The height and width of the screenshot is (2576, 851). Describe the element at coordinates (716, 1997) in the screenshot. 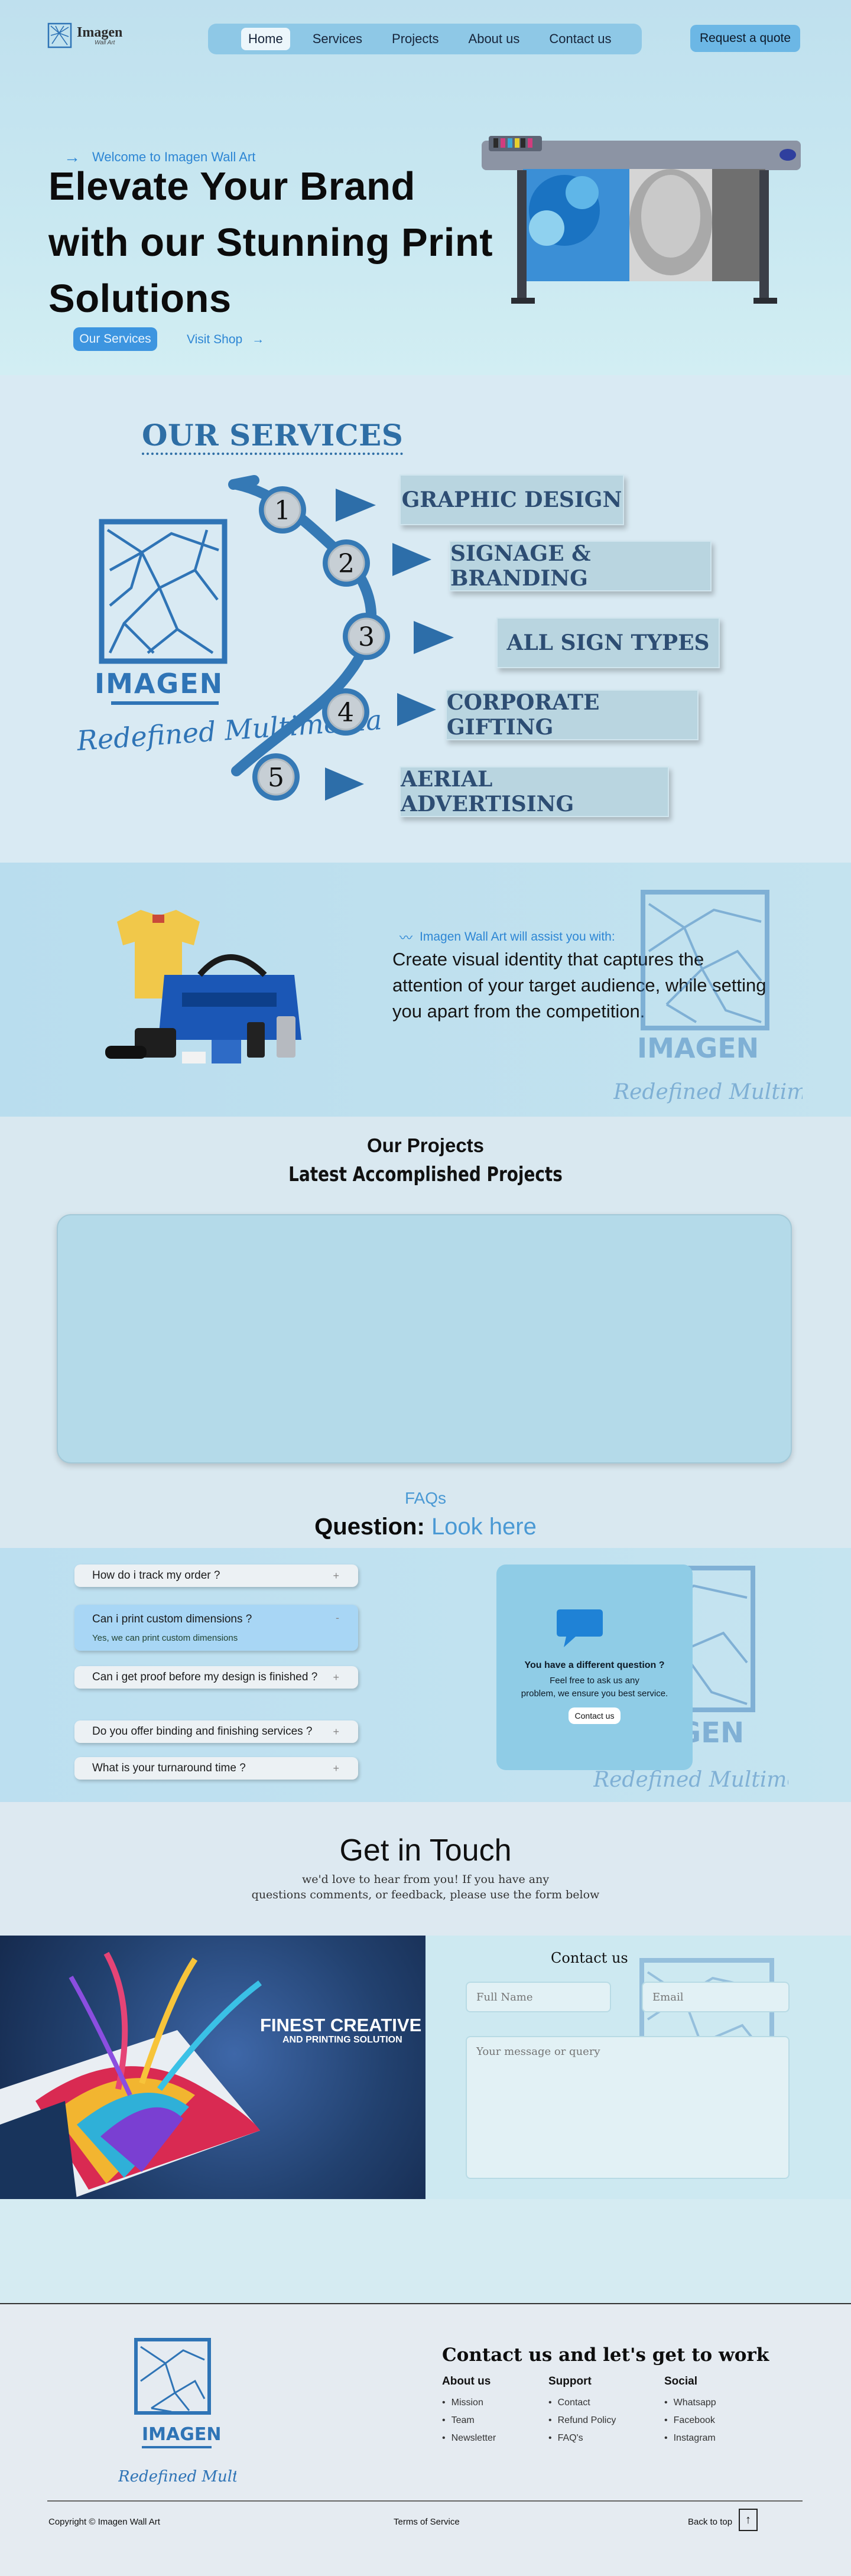

I see `email-field` at that location.